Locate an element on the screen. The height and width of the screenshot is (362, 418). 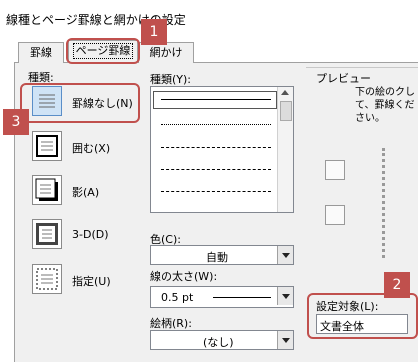
preview-instructions: 下の絵のクして、罫線ください。 is located at coordinates (385, 105).